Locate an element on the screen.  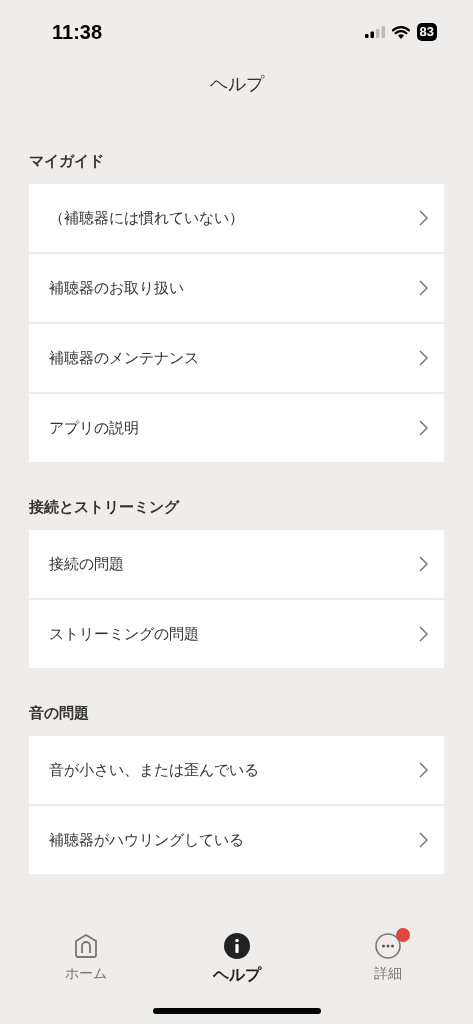
signal-icon is located at coordinates (374, 32).